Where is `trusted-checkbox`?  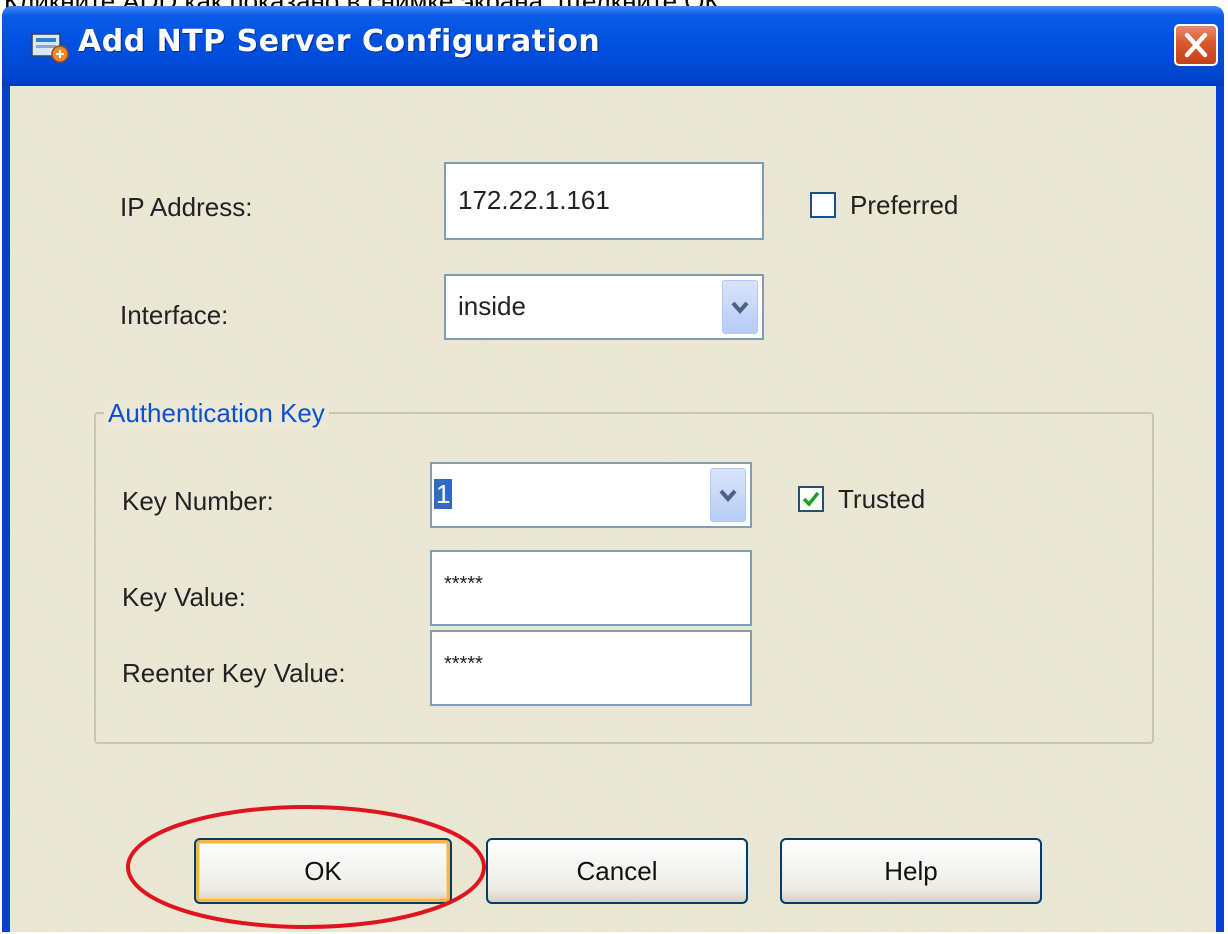
trusted-checkbox is located at coordinates (811, 499).